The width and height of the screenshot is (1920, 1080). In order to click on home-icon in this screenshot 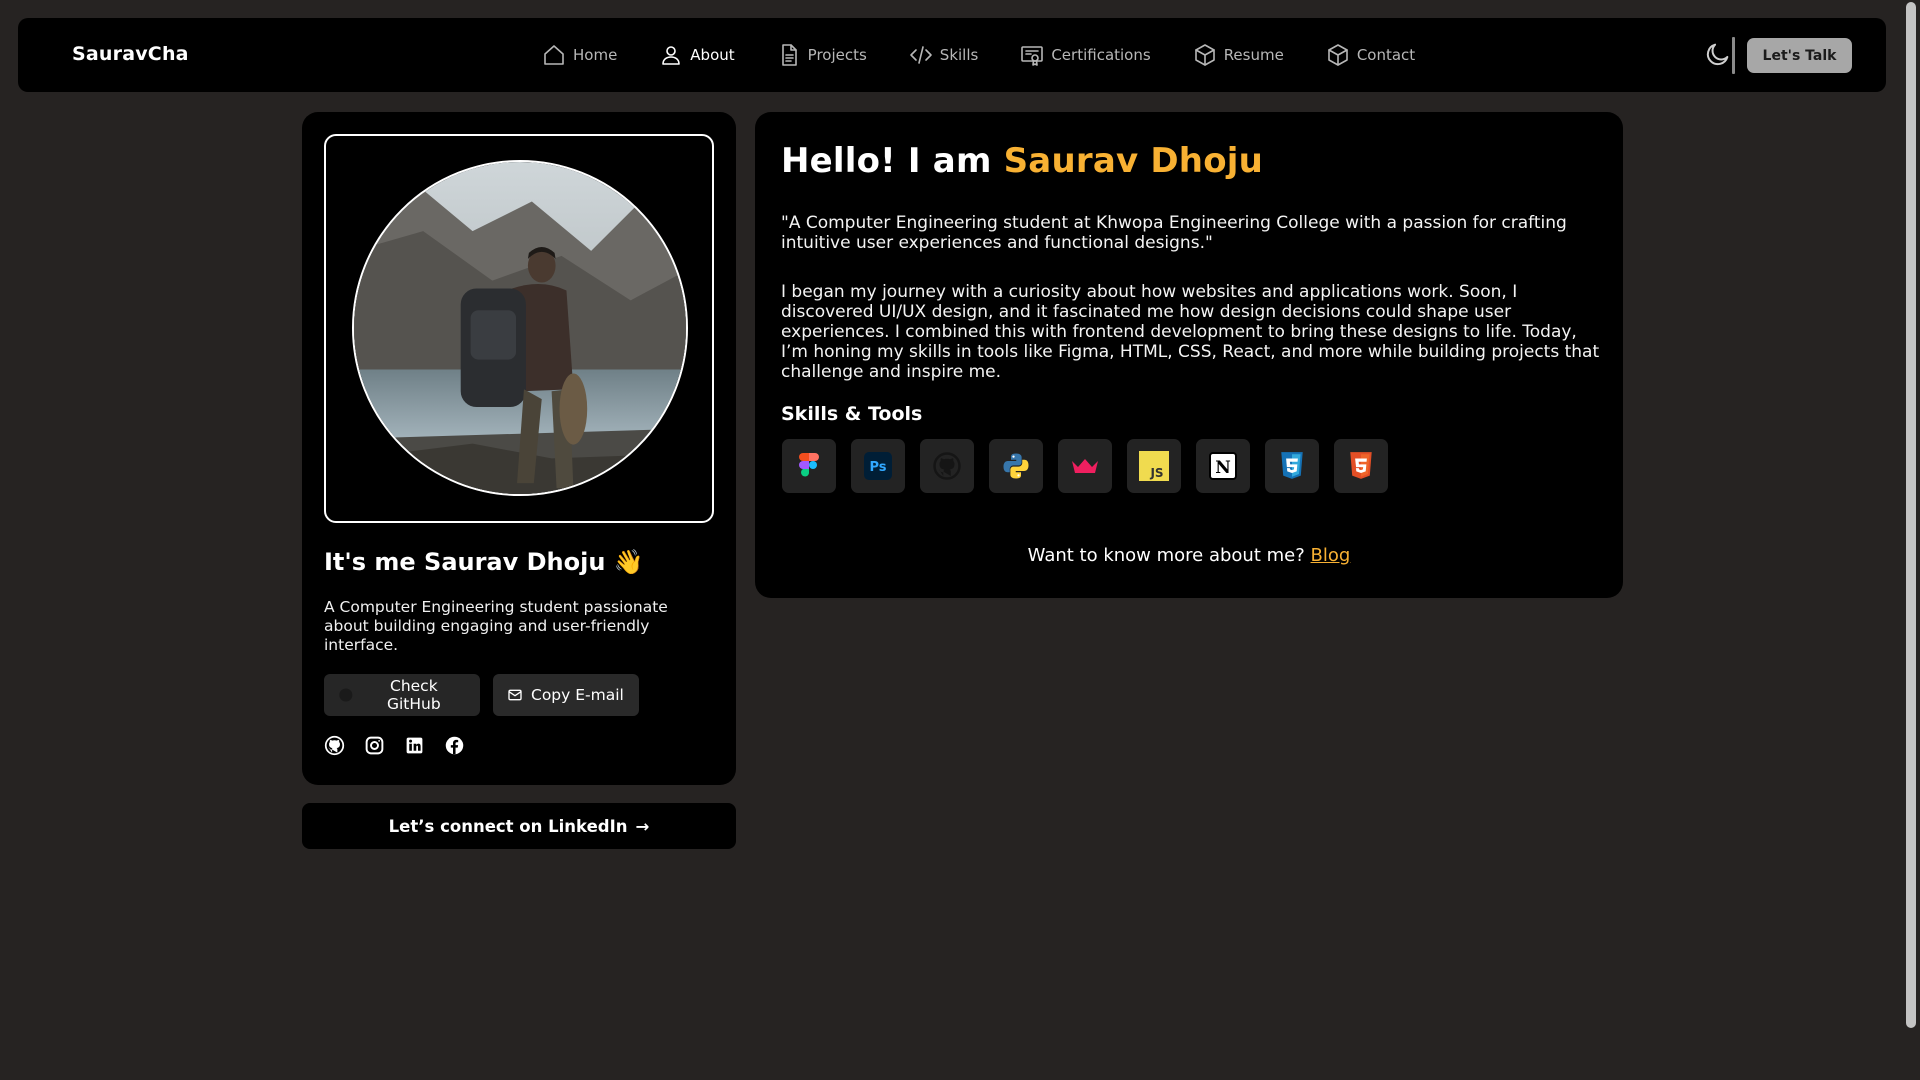, I will do `click(554, 55)`.